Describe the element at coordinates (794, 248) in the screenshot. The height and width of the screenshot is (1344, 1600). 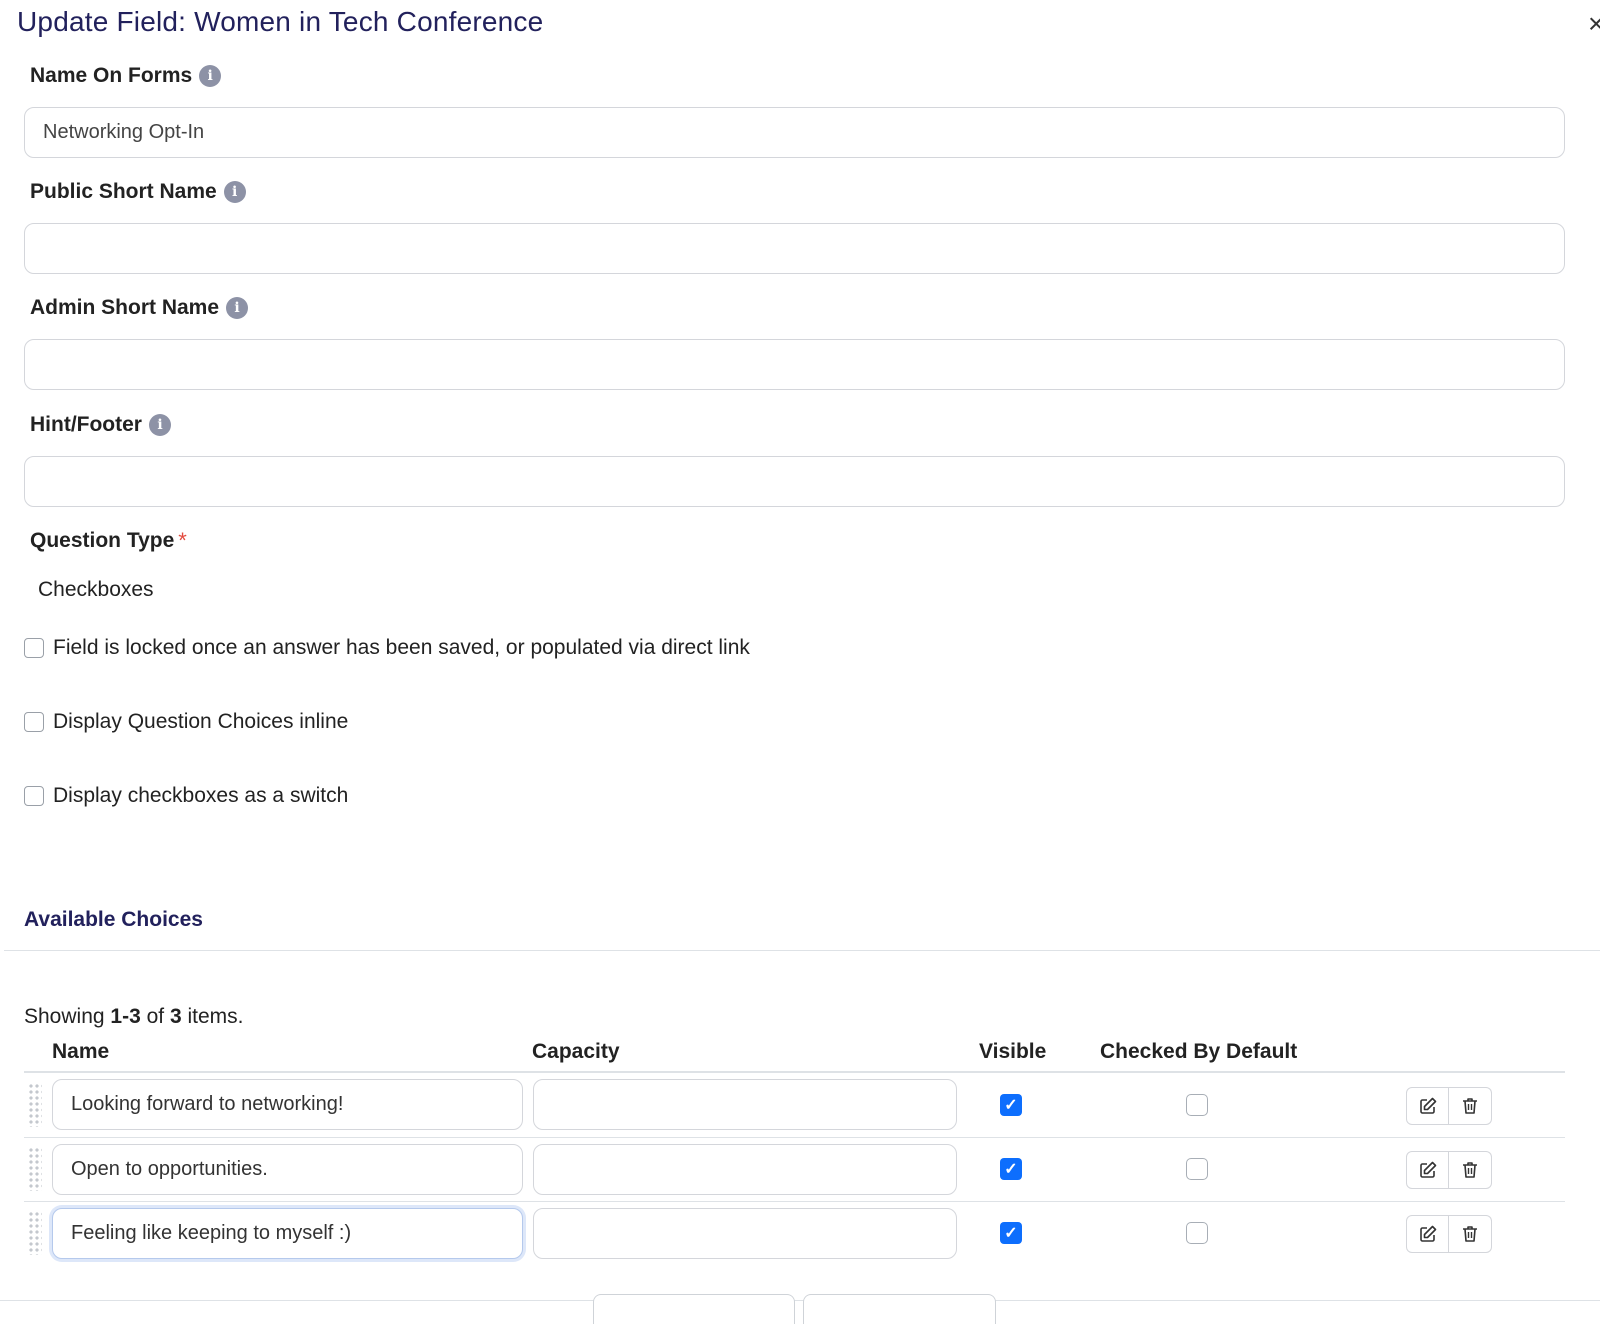
I see `public-short-name-input` at that location.